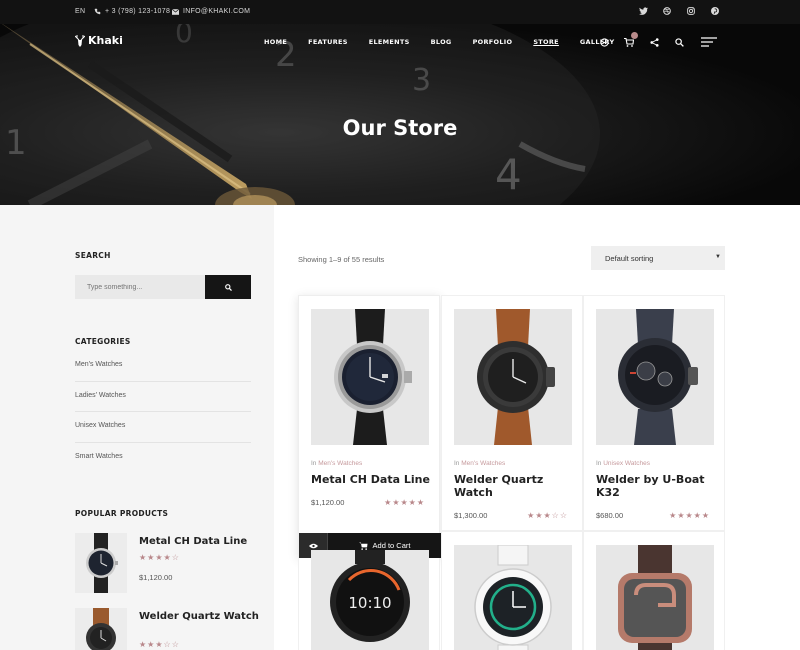 The image size is (800, 650). I want to click on nav-item-portfolio: PORFOLIO, so click(493, 42).